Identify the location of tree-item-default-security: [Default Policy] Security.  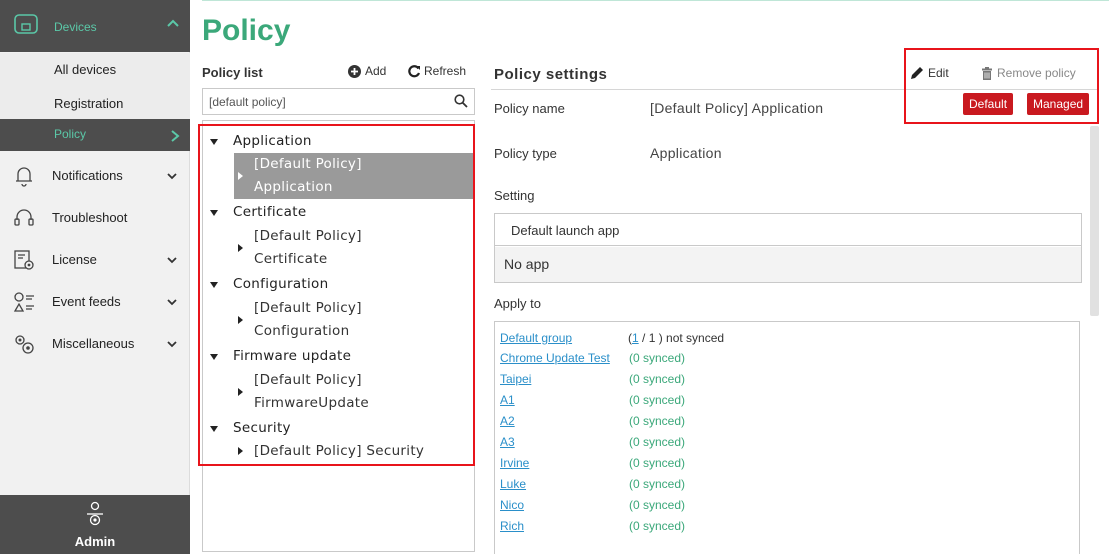
(353, 451).